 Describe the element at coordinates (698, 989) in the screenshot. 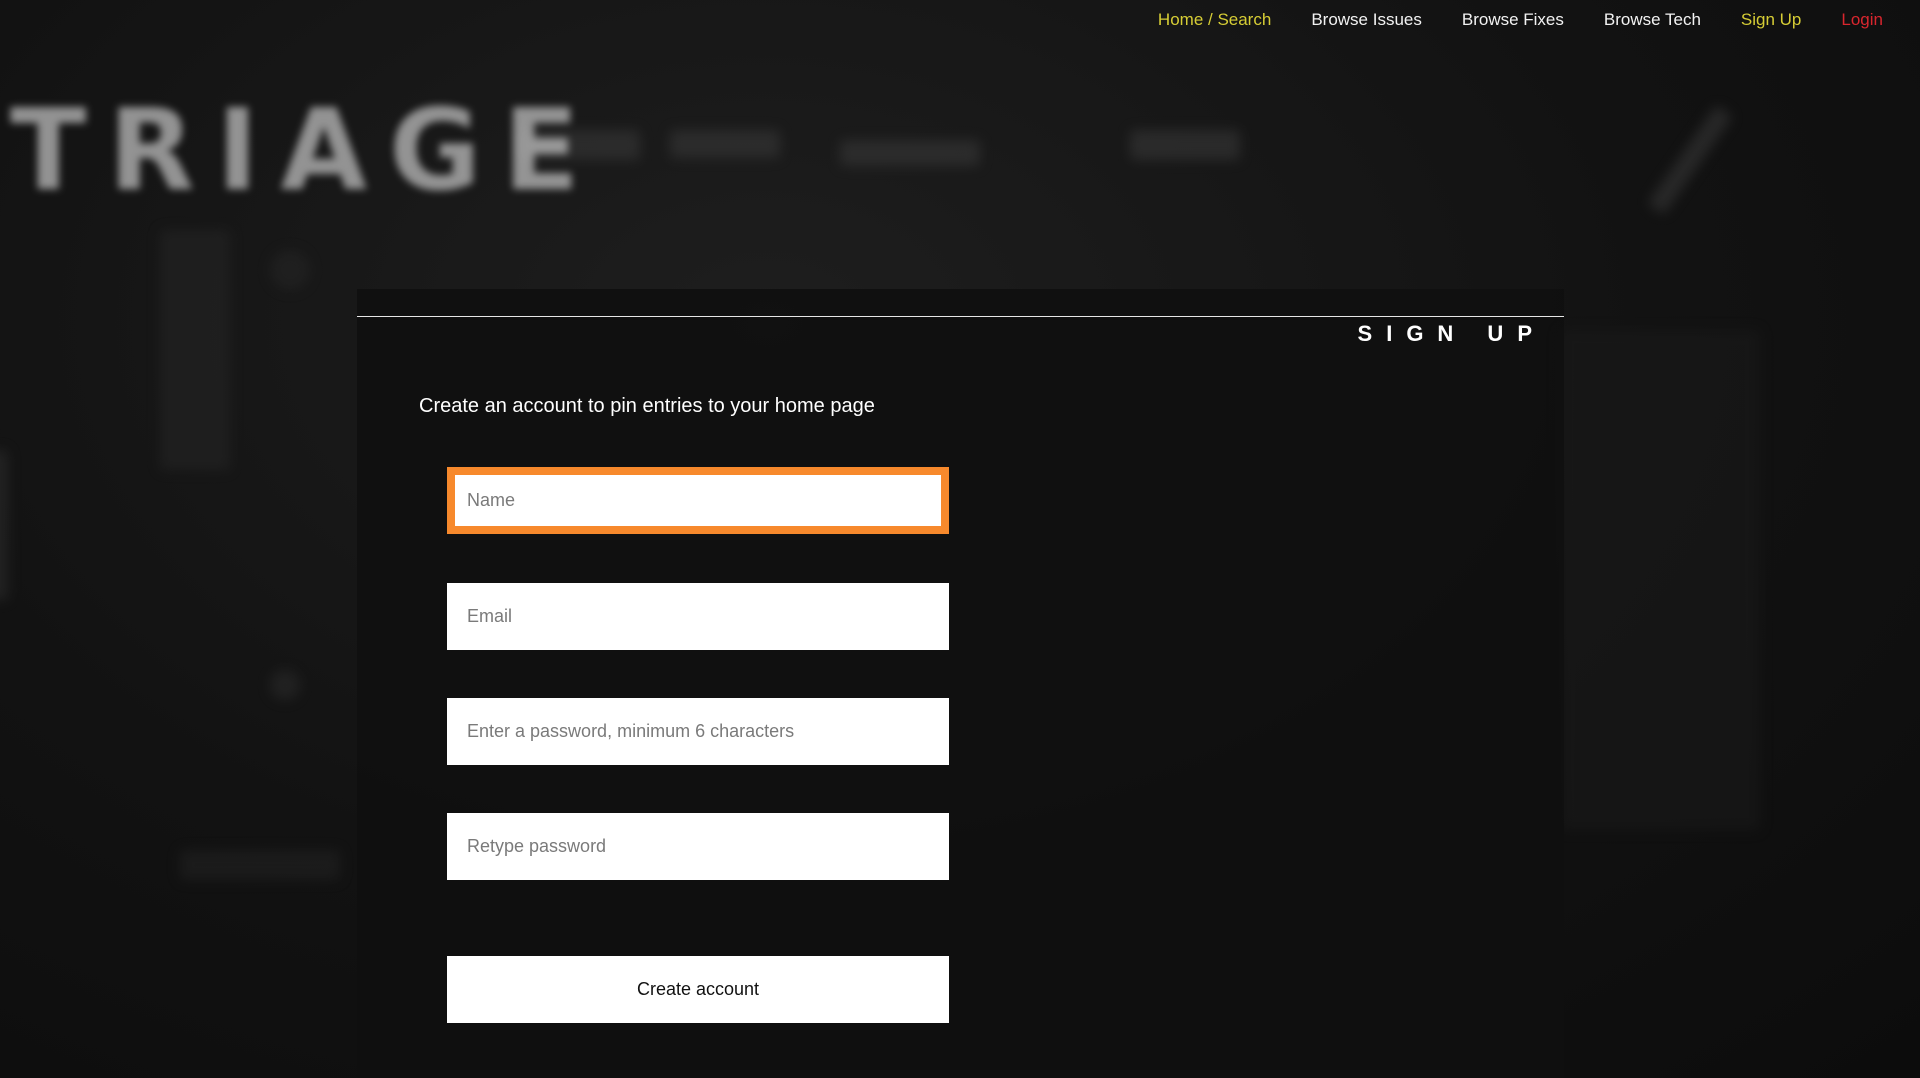

I see `create-account-button: Create account` at that location.